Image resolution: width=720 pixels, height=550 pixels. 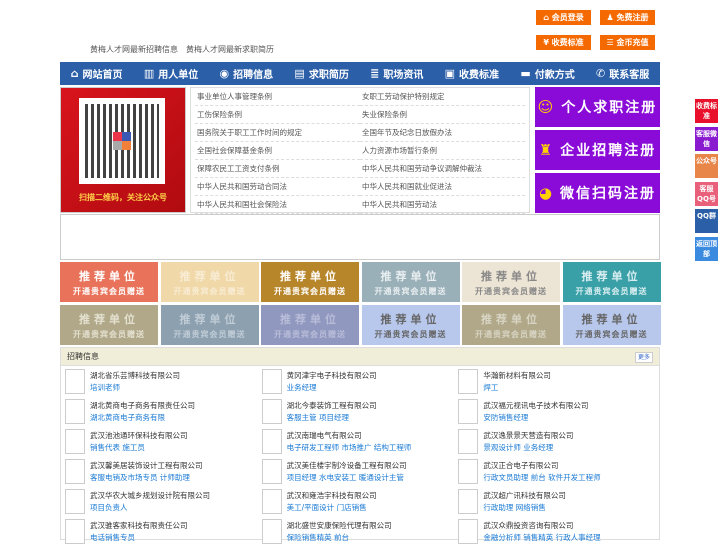 I want to click on list-item: 武汉馨美居装饰设计工程有限公司 客服电销及市场专员 计师助理, so click(x=163, y=473).